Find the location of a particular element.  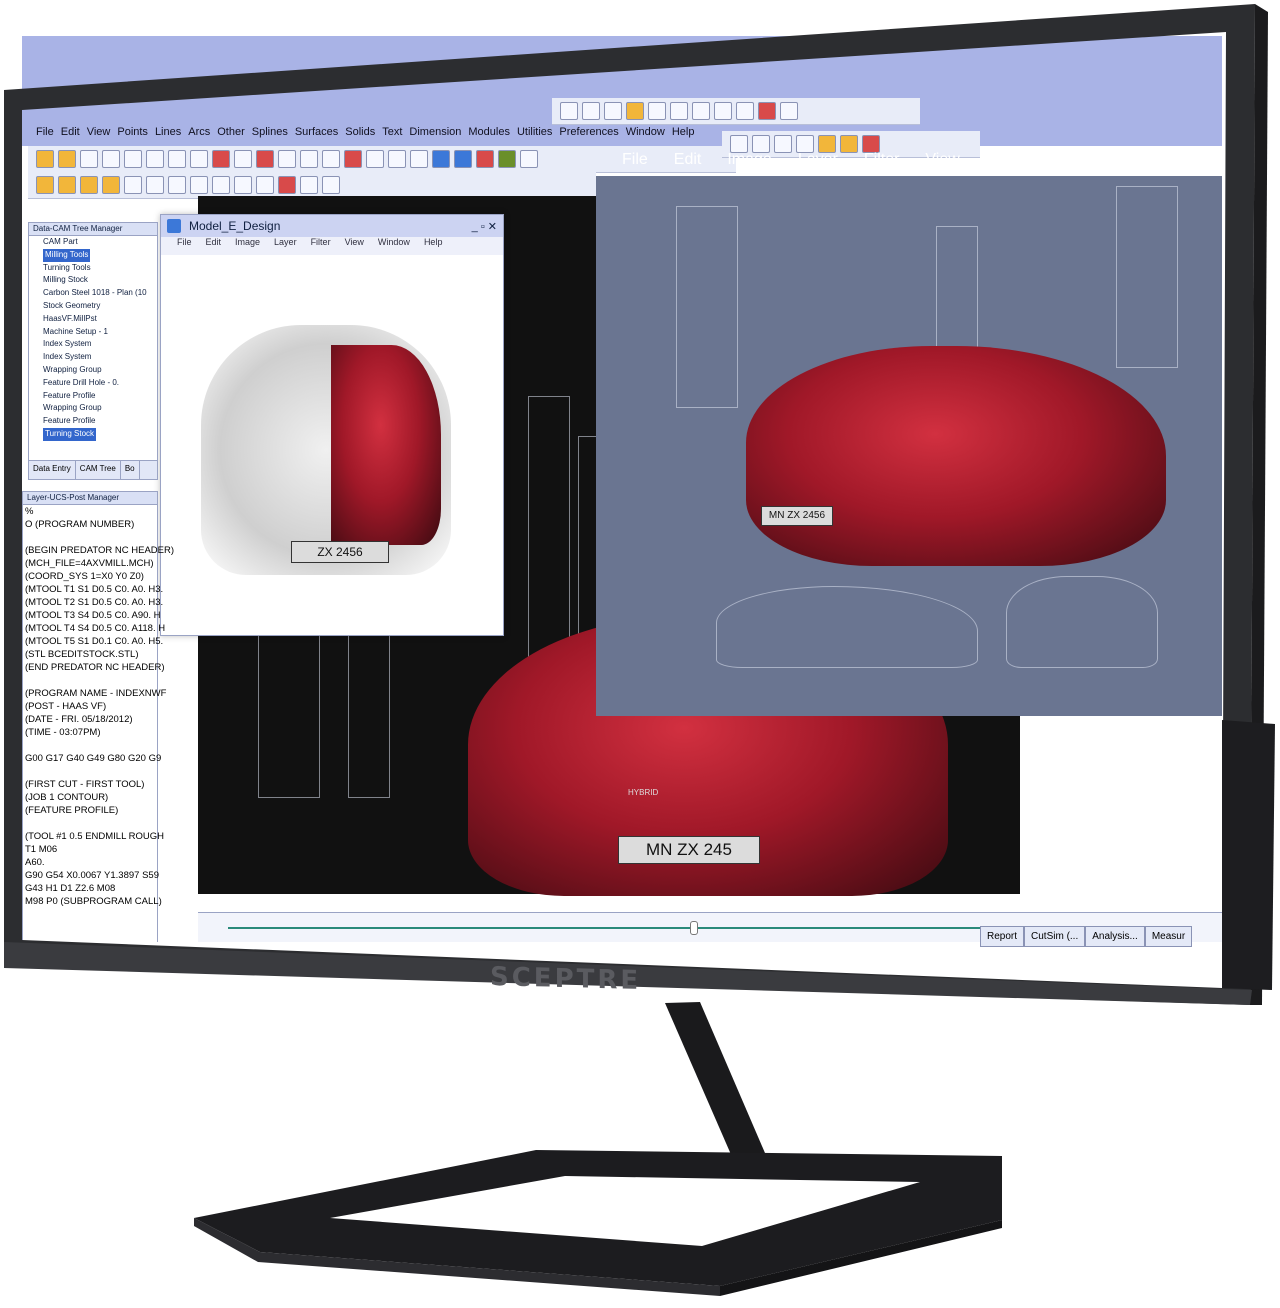

pointer-icon is located at coordinates (199, 159).